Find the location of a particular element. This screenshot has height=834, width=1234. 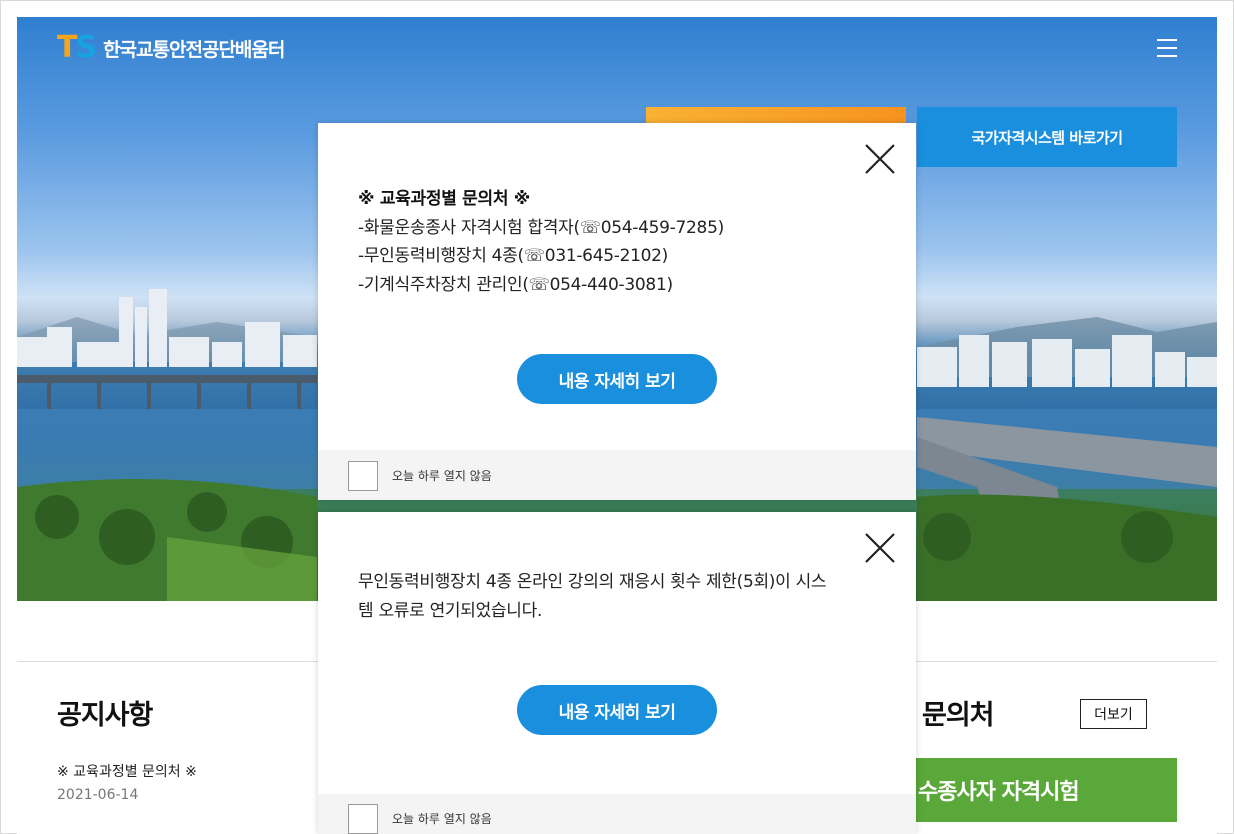

hamburger-menu-icon is located at coordinates (1167, 48).